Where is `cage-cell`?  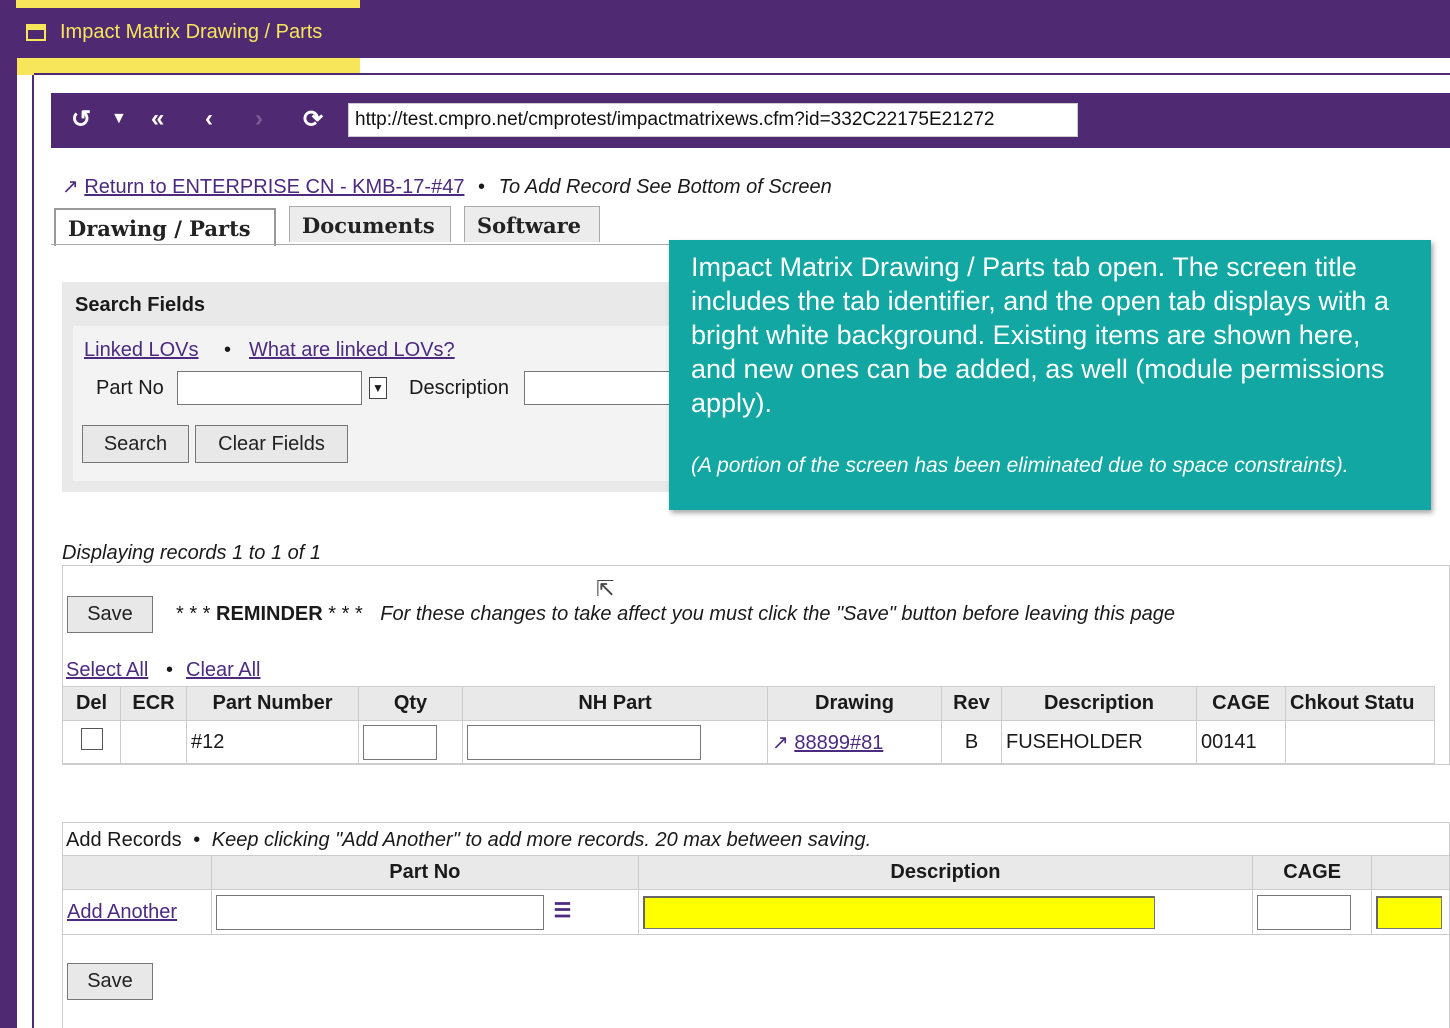
cage-cell is located at coordinates (1312, 912).